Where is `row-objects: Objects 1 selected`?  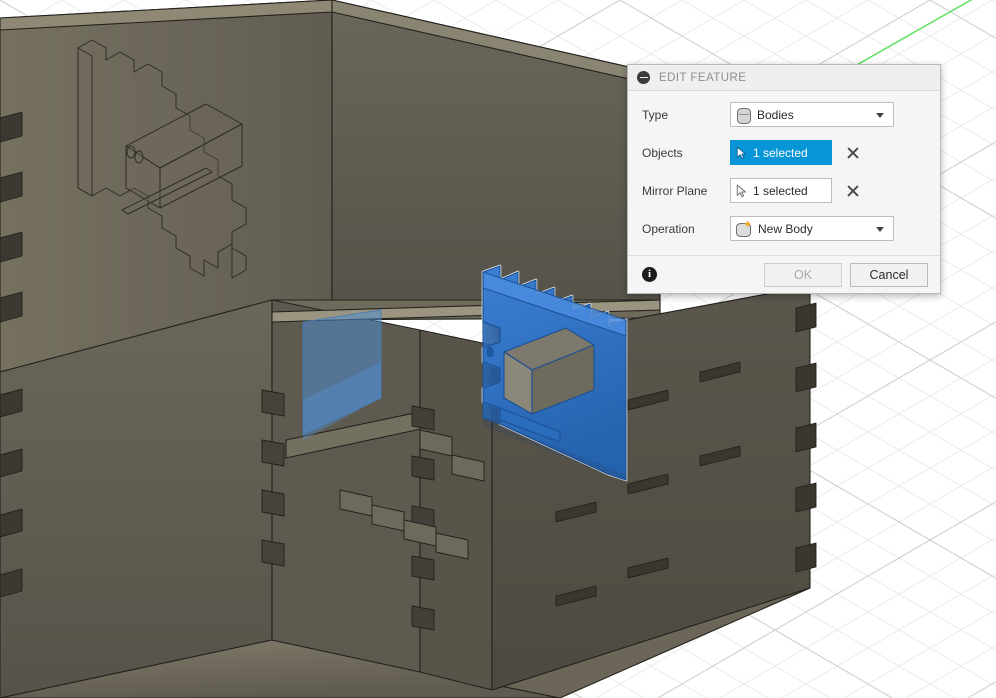 row-objects: Objects 1 selected is located at coordinates (785, 152).